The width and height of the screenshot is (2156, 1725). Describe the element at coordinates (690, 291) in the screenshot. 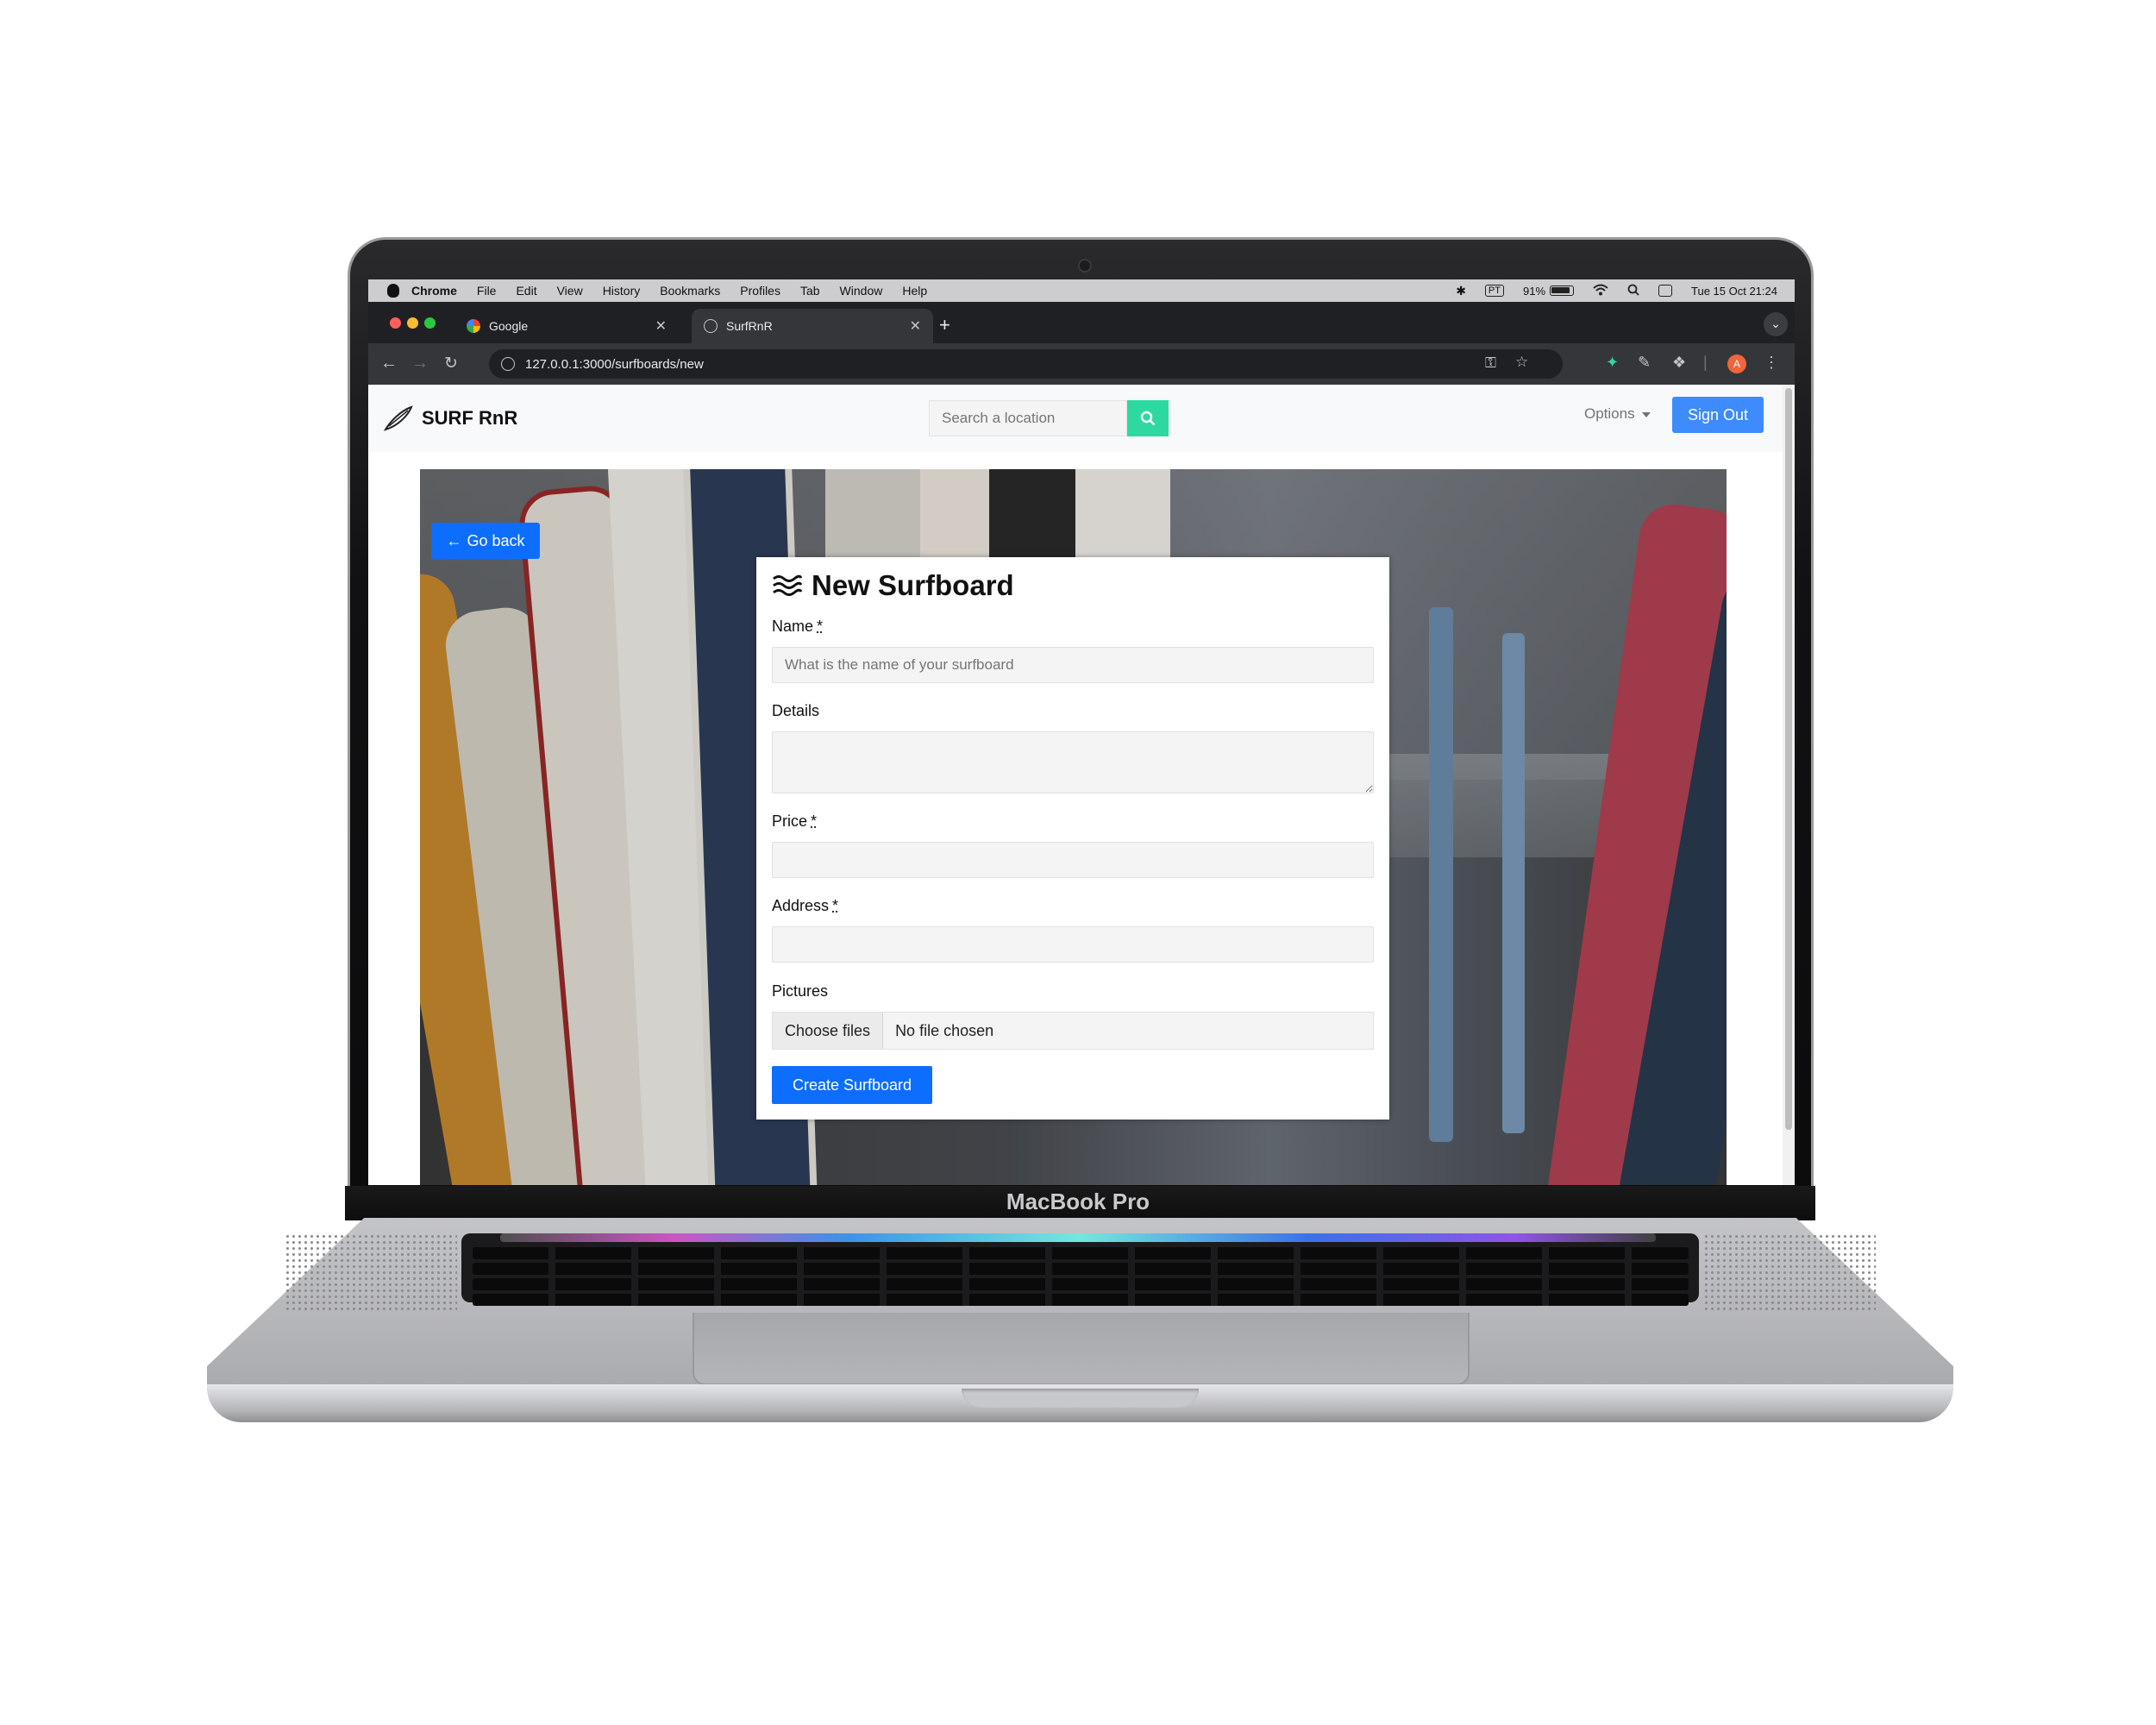

I see `menu-bookmarks: Bookmarks` at that location.